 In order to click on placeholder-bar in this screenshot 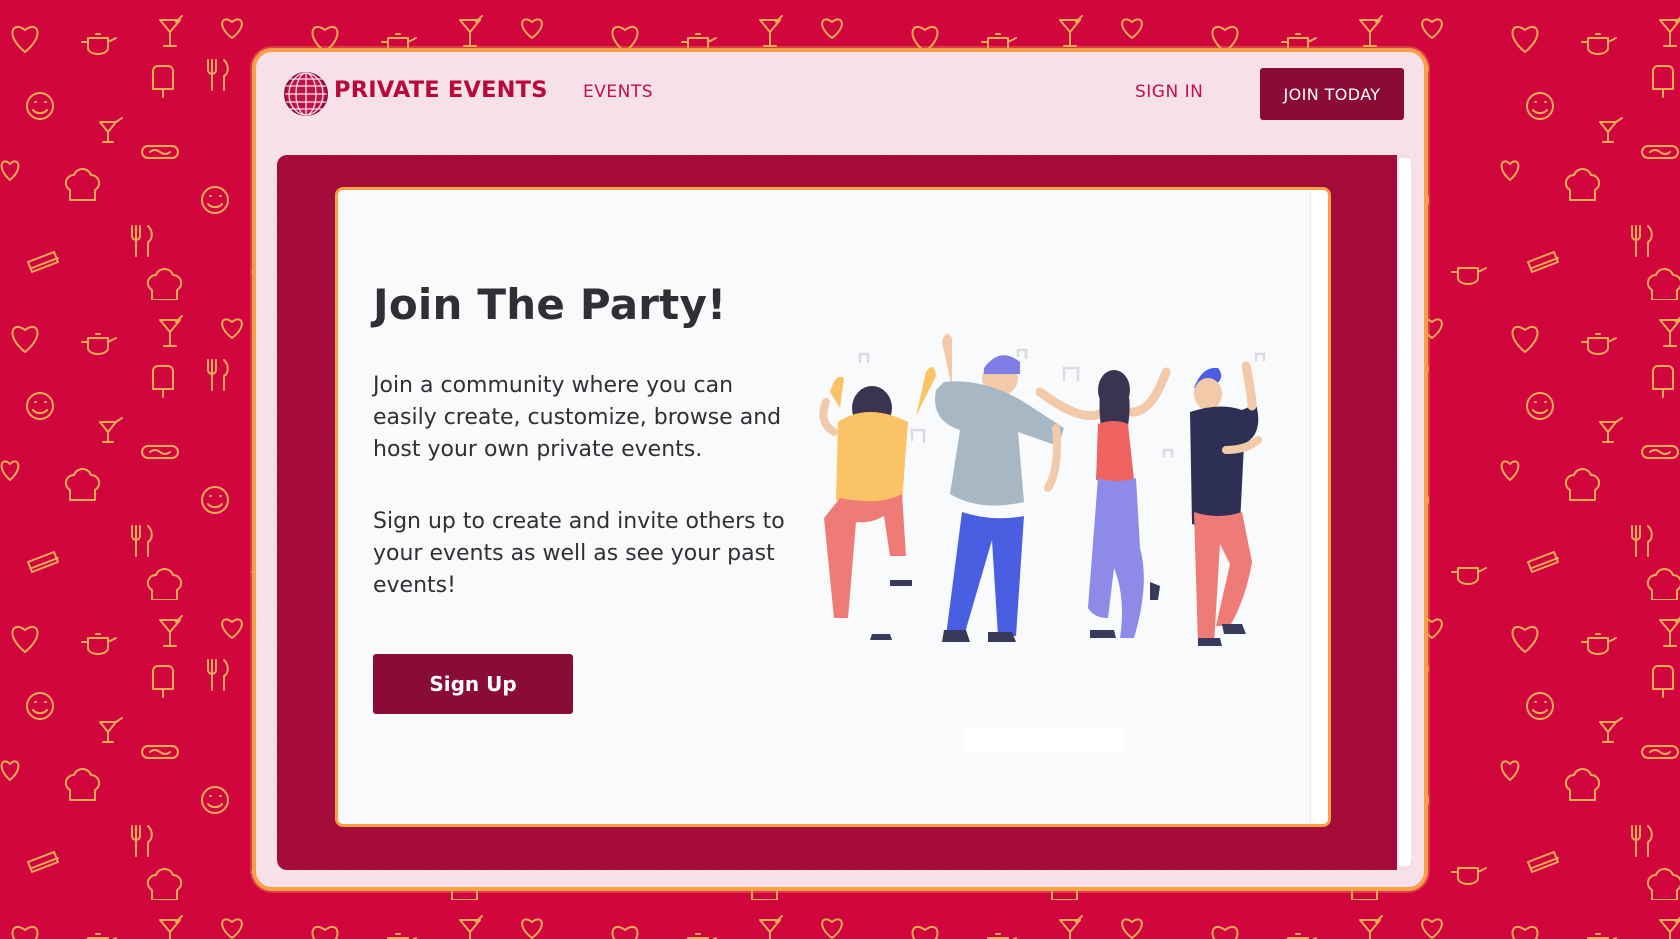, I will do `click(1044, 739)`.